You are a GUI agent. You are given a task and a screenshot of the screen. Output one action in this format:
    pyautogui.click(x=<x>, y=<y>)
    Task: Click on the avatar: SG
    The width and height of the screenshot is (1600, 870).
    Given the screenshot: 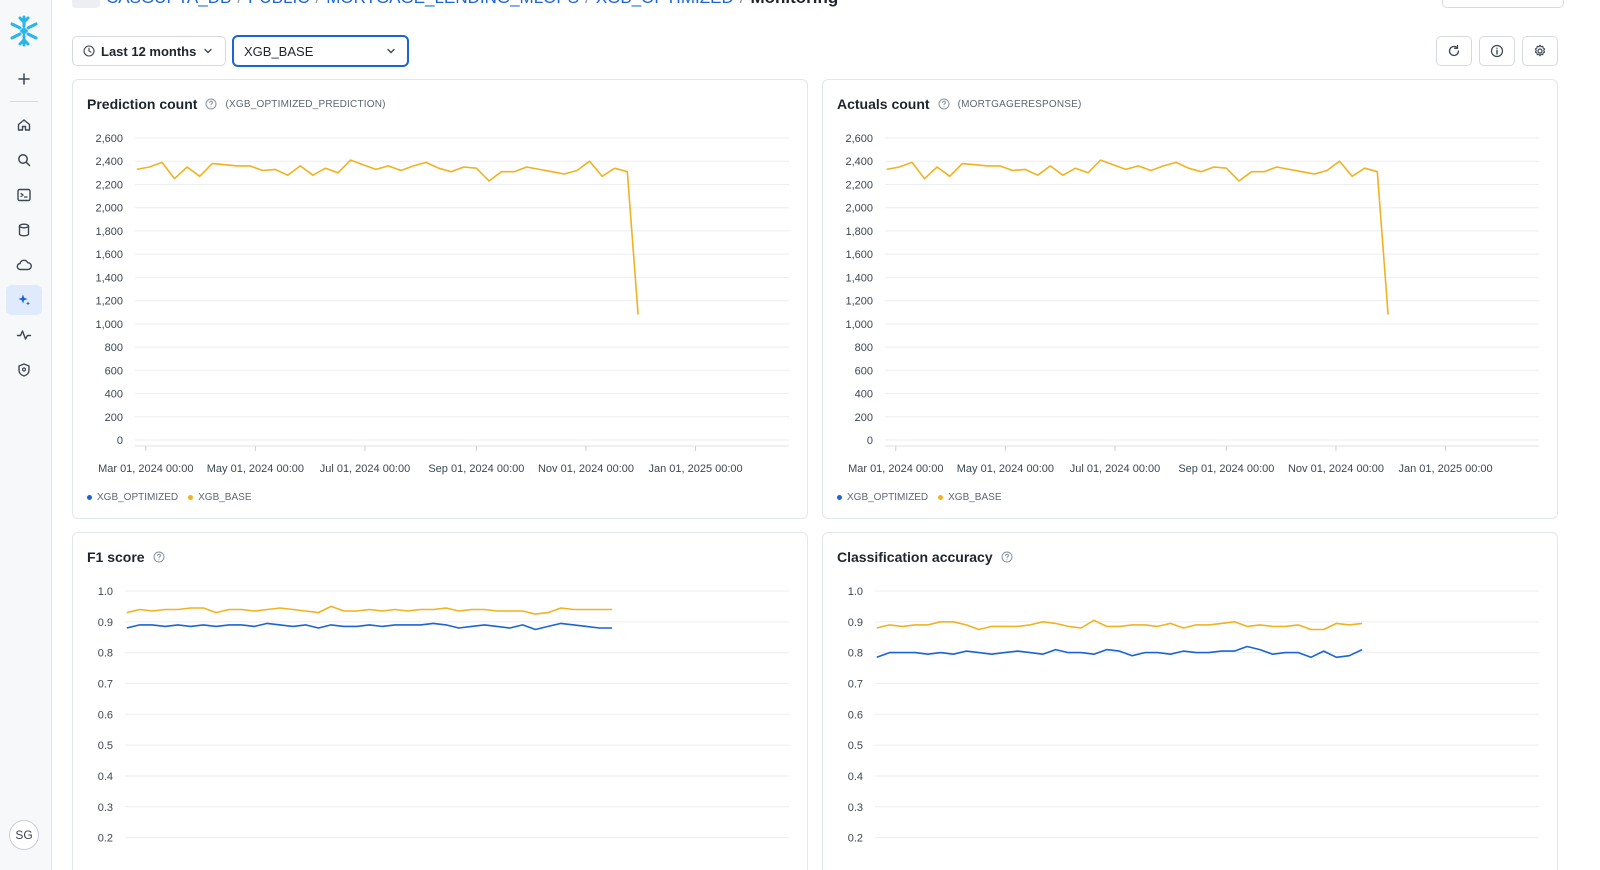 What is the action you would take?
    pyautogui.click(x=24, y=835)
    